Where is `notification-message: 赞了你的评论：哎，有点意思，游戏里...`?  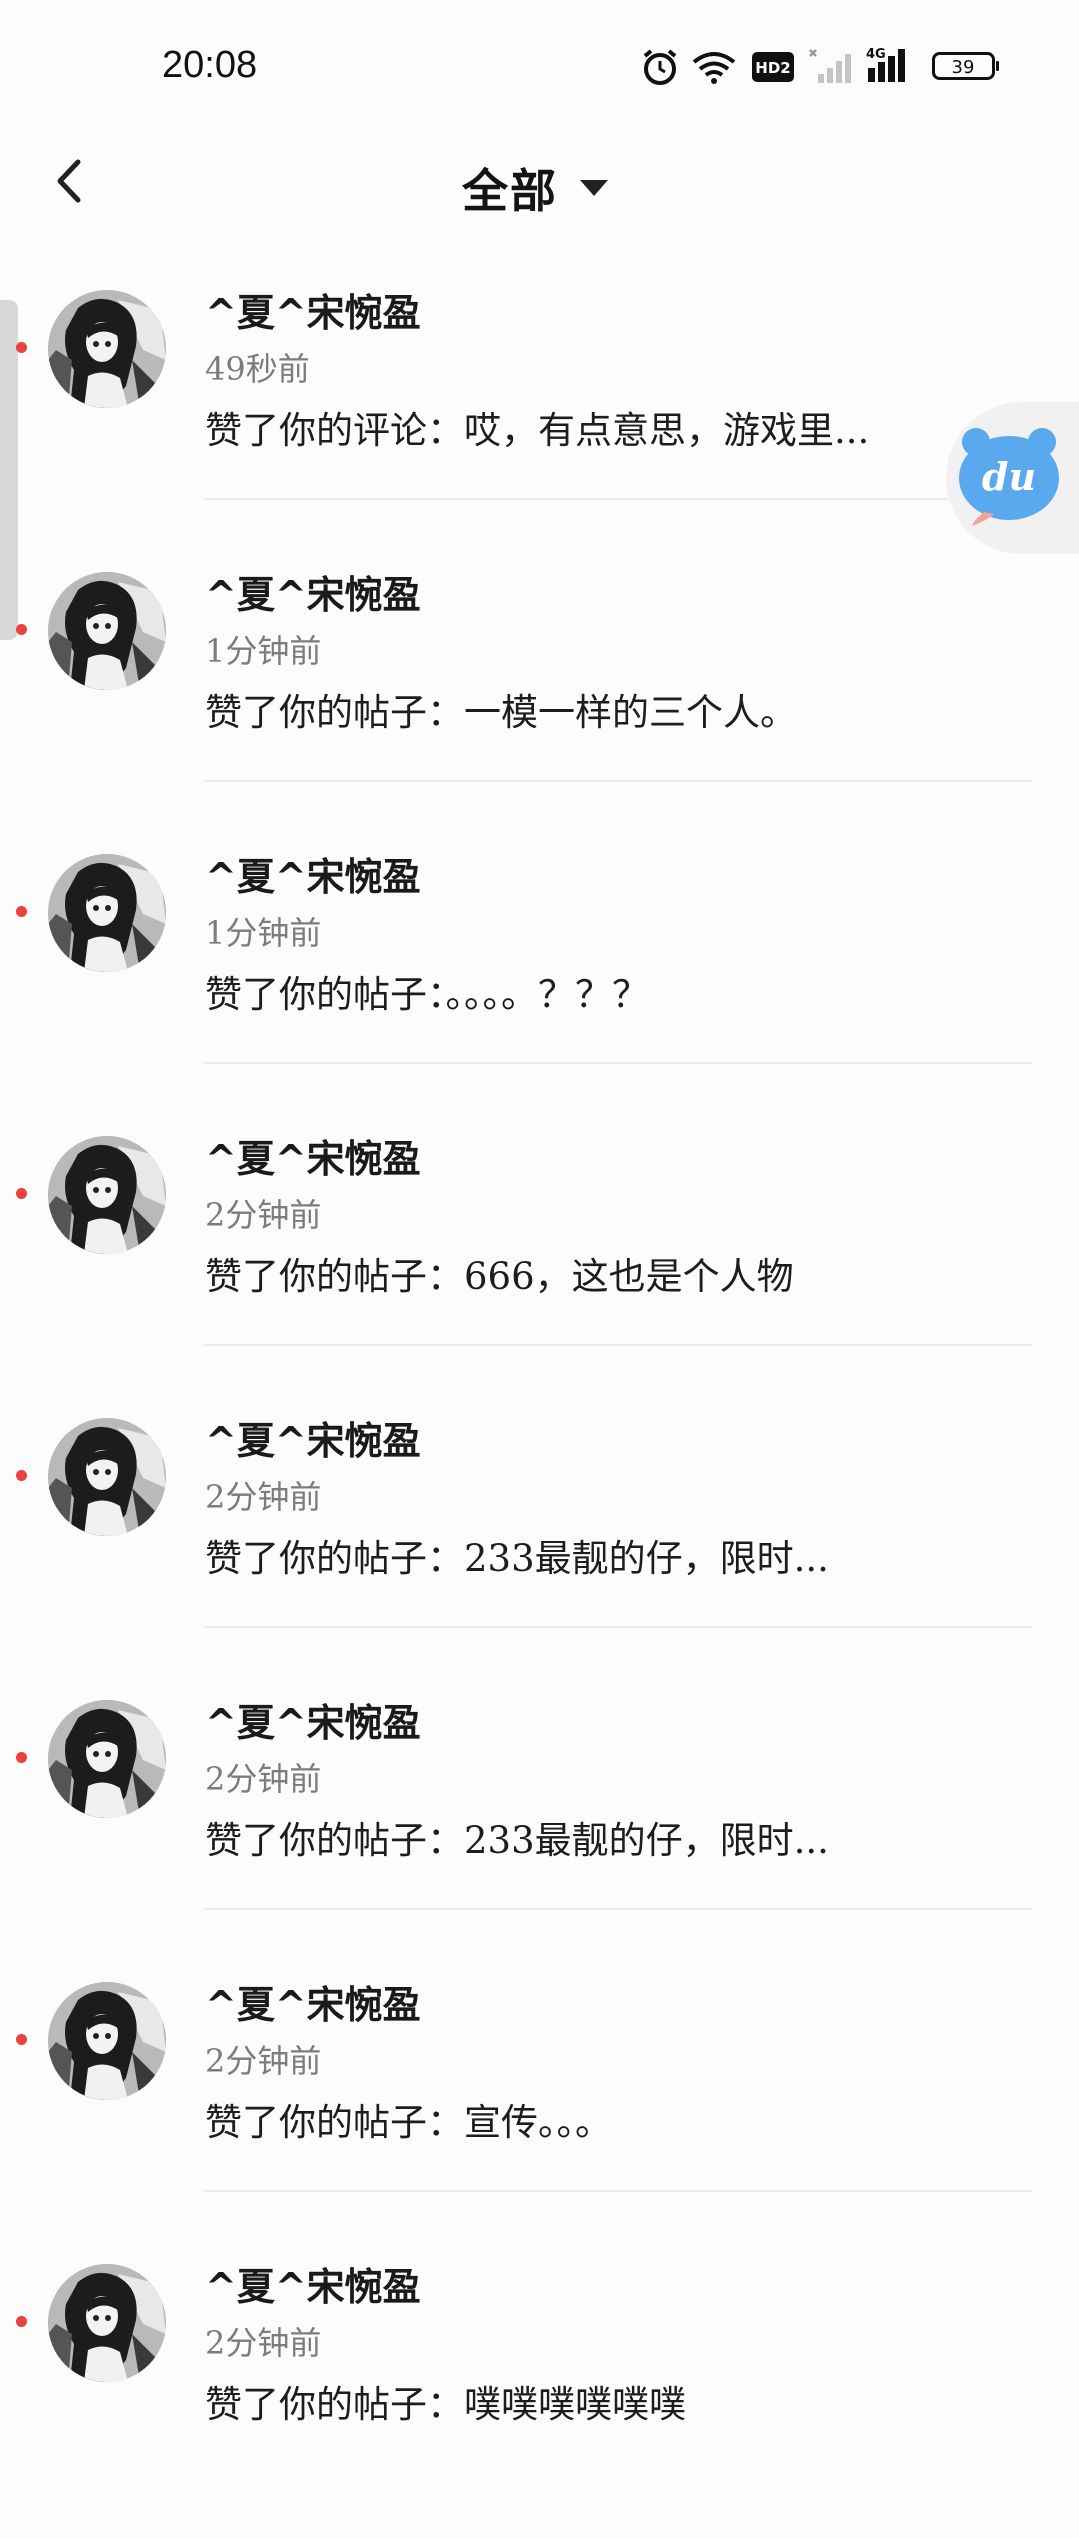
notification-message: 赞了你的评论：哎，有点意思，游戏里... is located at coordinates (537, 430).